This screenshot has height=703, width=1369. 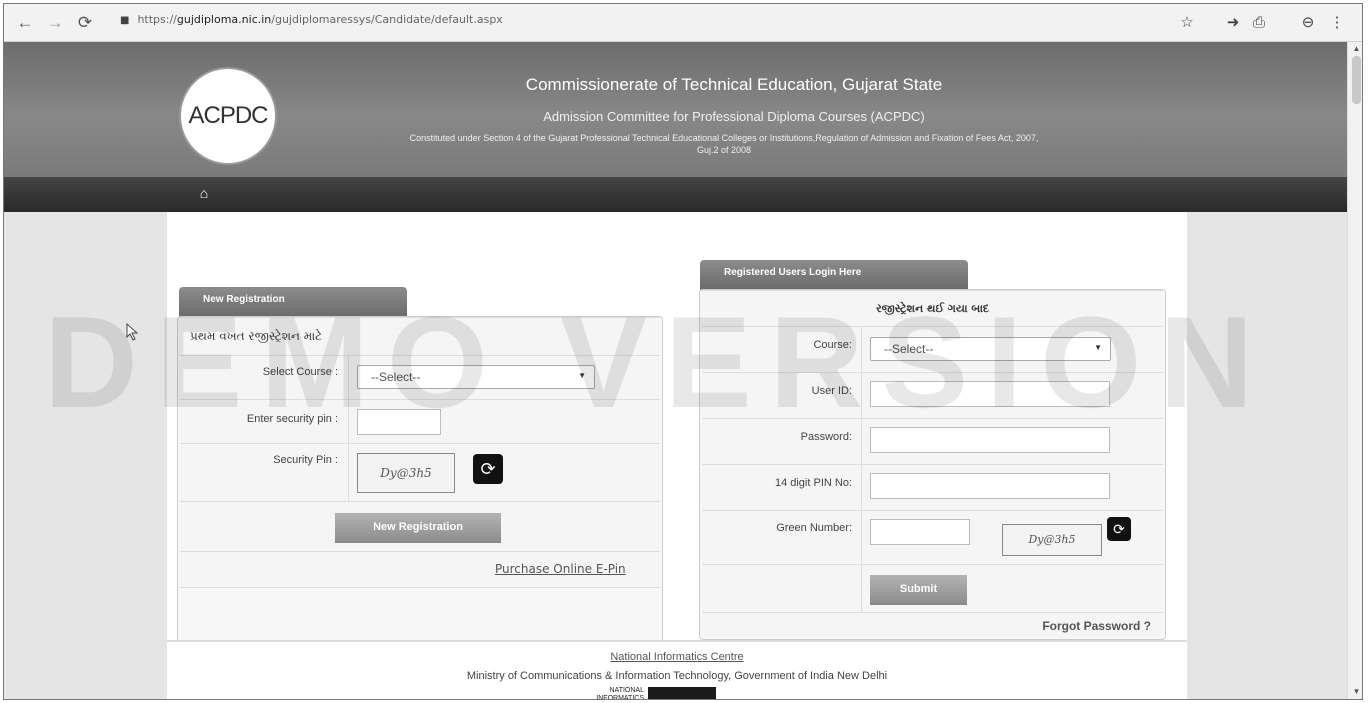 I want to click on url-domain: gujdiploma.nic.in, so click(x=224, y=19).